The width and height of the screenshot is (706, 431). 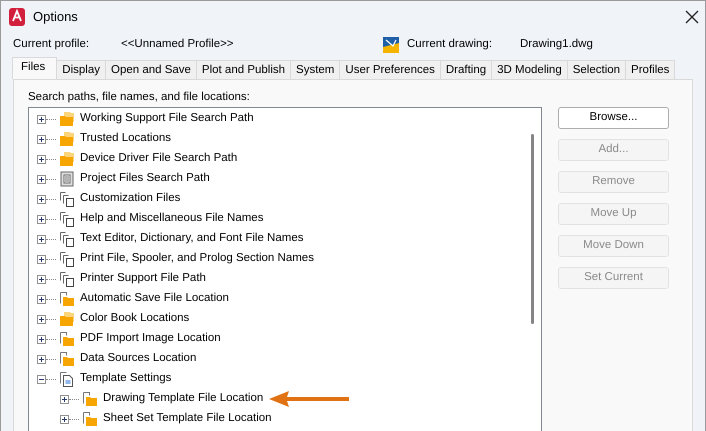 I want to click on tree-item: Project Files Search Path, so click(x=142, y=179).